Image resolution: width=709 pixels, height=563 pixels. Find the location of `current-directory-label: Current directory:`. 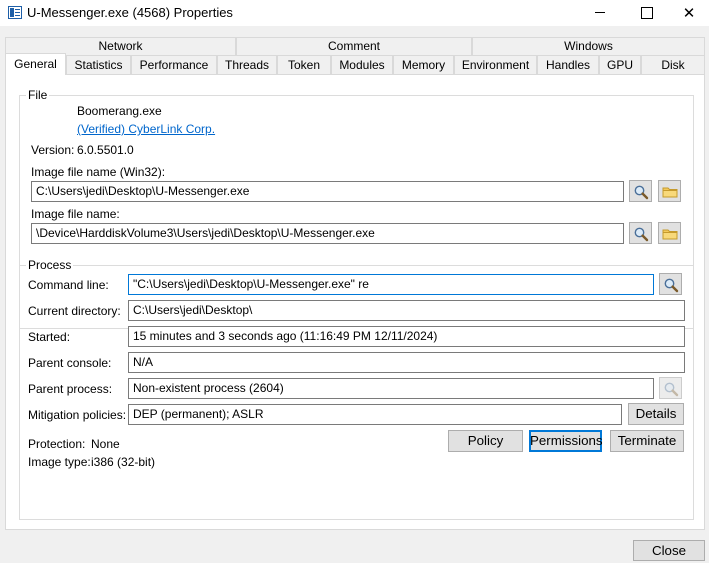

current-directory-label: Current directory: is located at coordinates (74, 311).